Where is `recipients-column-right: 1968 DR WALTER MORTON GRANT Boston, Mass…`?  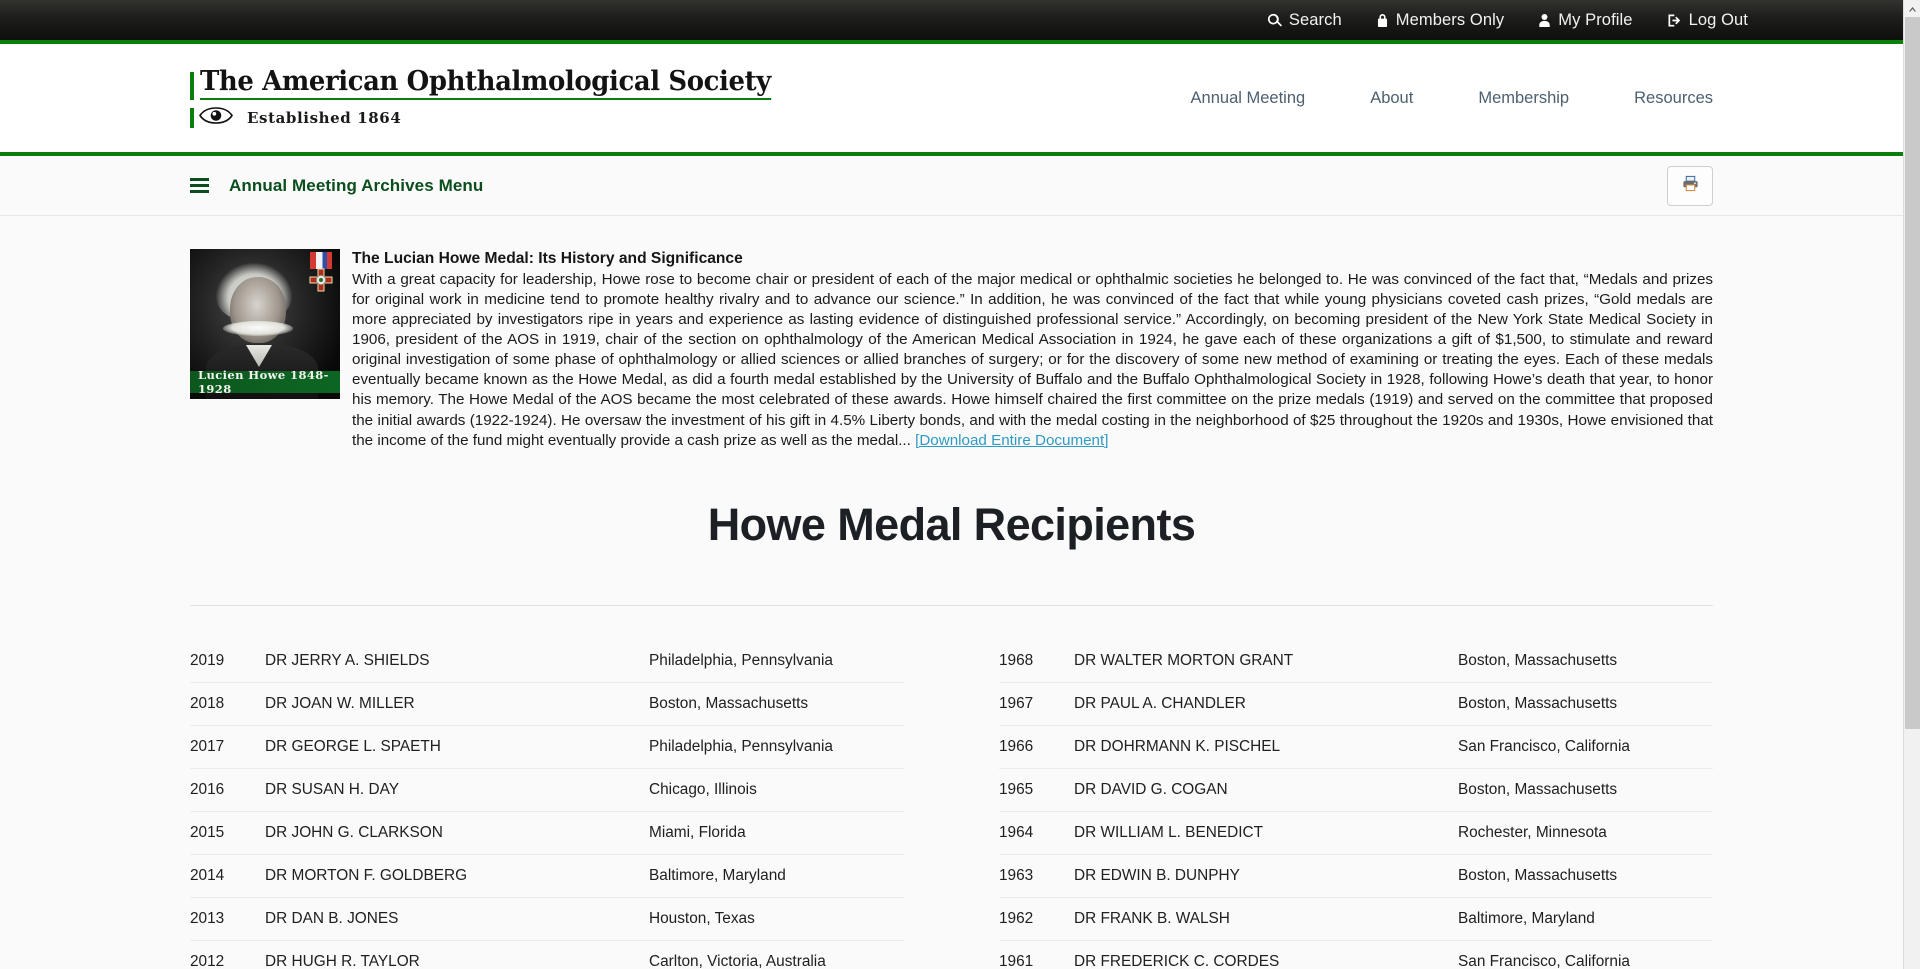 recipients-column-right: 1968 DR WALTER MORTON GRANT Boston, Mass… is located at coordinates (1356, 804).